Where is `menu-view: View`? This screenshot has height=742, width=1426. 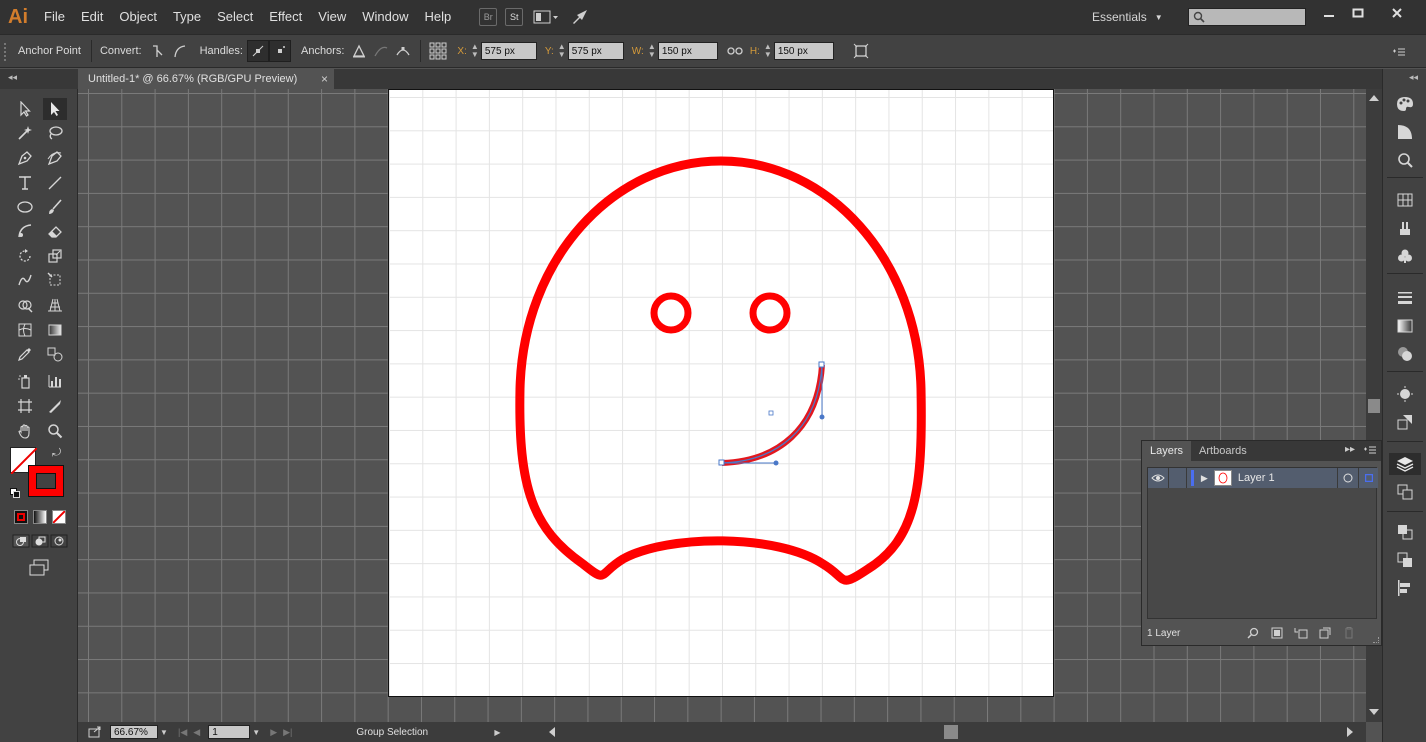
menu-view: View is located at coordinates (332, 17).